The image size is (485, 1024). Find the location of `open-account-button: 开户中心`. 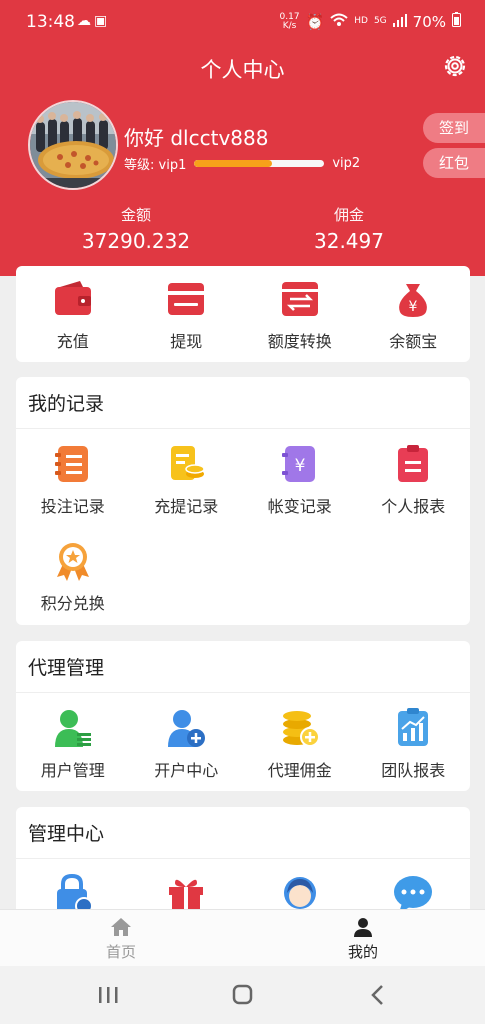

open-account-button: 开户中心 is located at coordinates (187, 741).